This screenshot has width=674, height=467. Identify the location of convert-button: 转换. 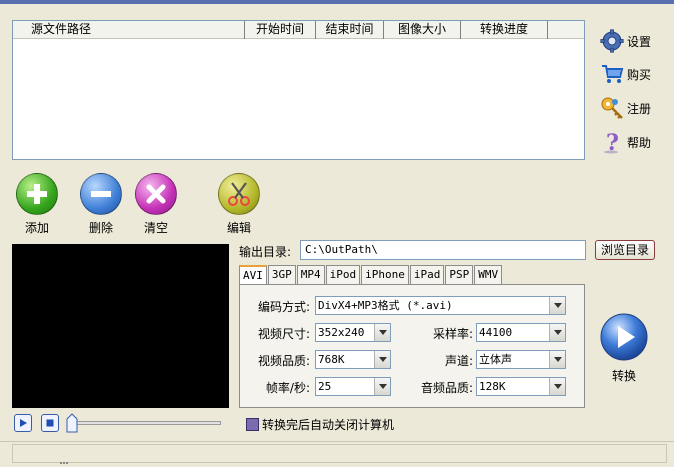
(624, 348).